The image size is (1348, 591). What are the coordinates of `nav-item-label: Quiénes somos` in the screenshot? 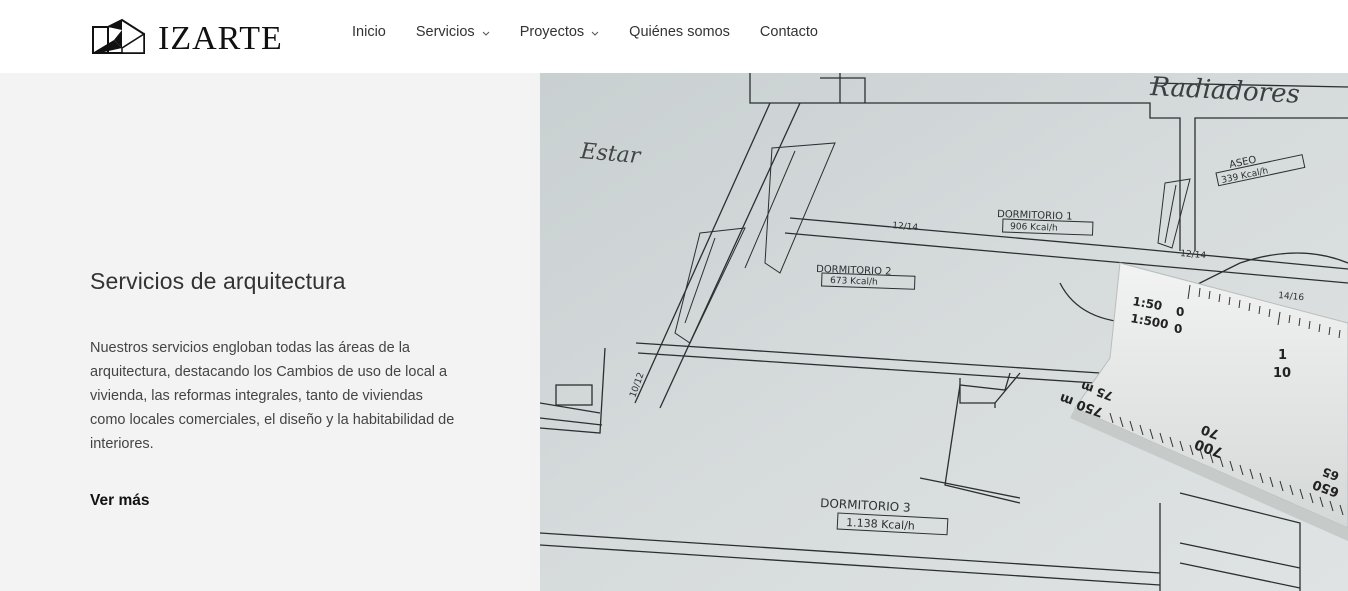 It's located at (679, 32).